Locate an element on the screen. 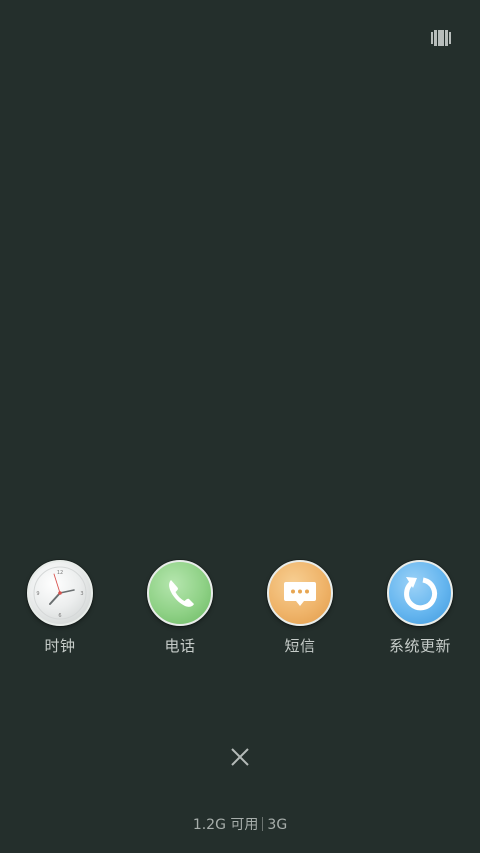 This screenshot has width=480, height=853. clock-num-6: 6 is located at coordinates (59, 616).